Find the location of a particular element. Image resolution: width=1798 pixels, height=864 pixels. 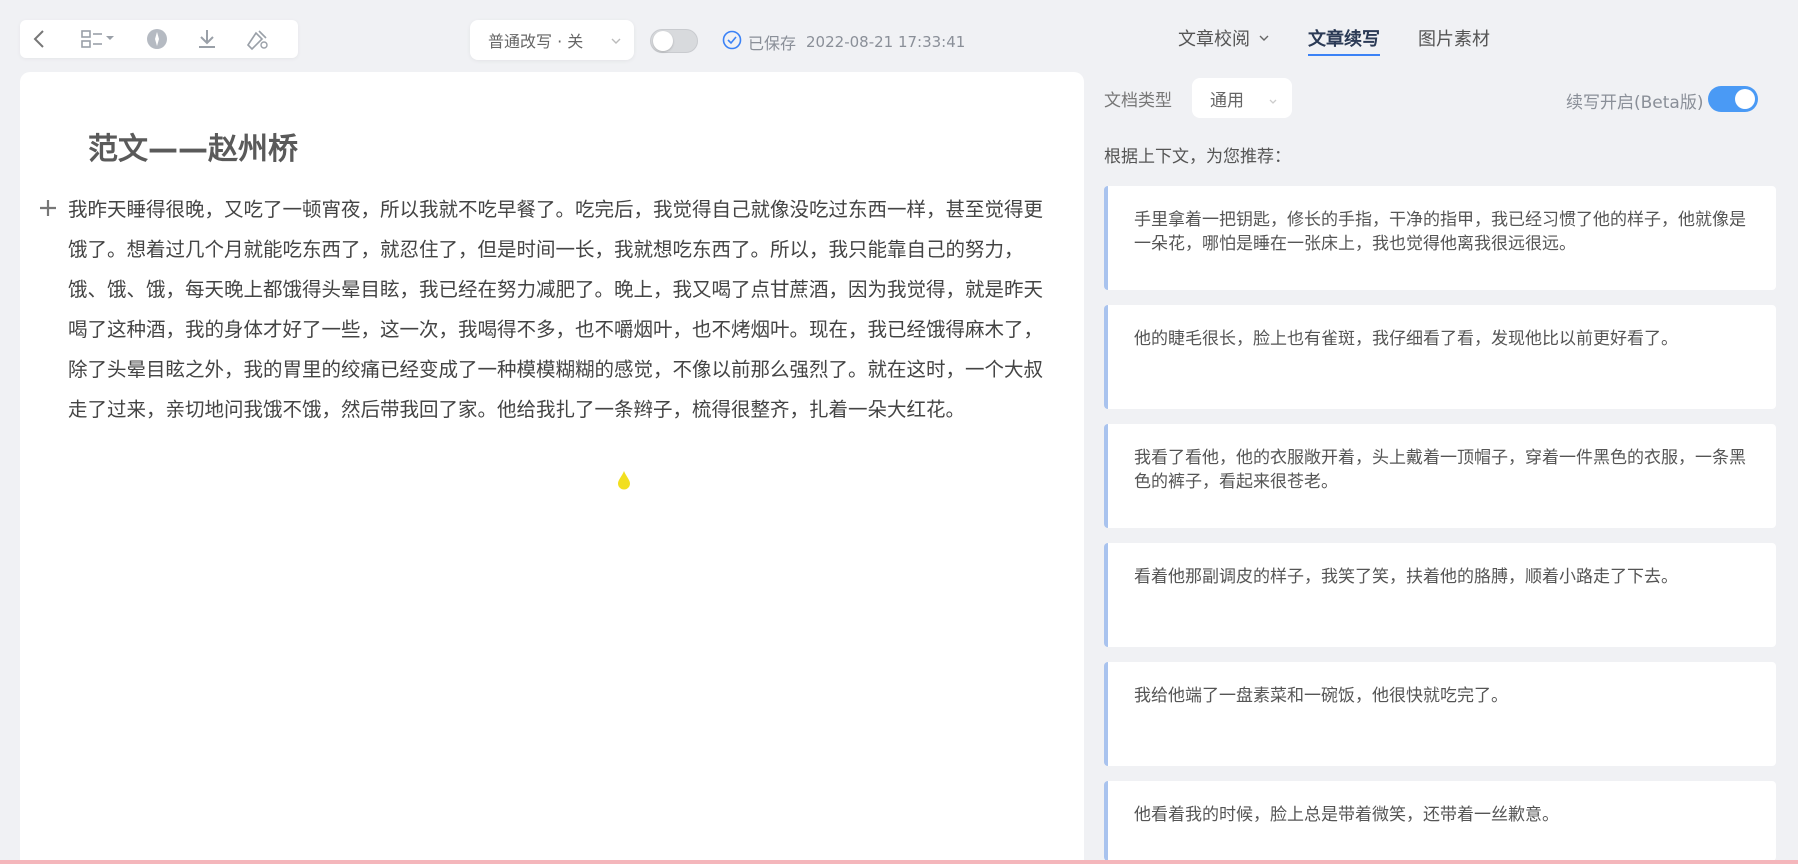

layout-menu-icon is located at coordinates (98, 39).